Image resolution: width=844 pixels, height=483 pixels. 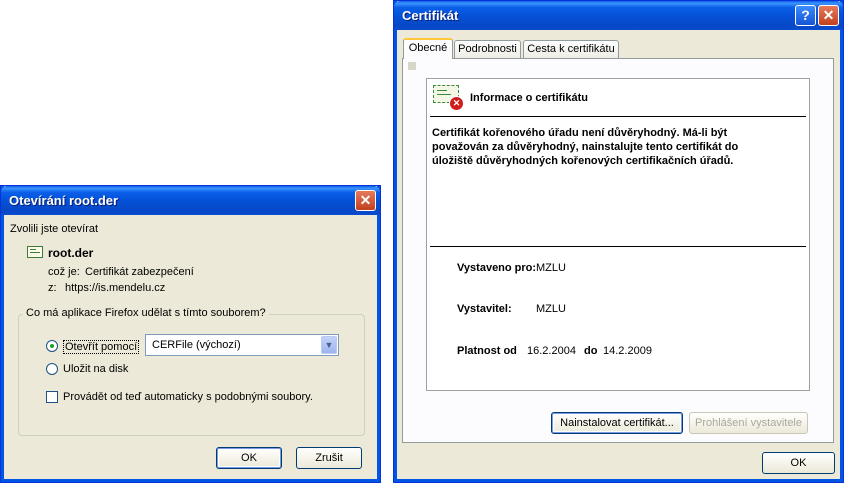 What do you see at coordinates (101, 347) in the screenshot?
I see `open-with-label: Otevřít pomocí` at bounding box center [101, 347].